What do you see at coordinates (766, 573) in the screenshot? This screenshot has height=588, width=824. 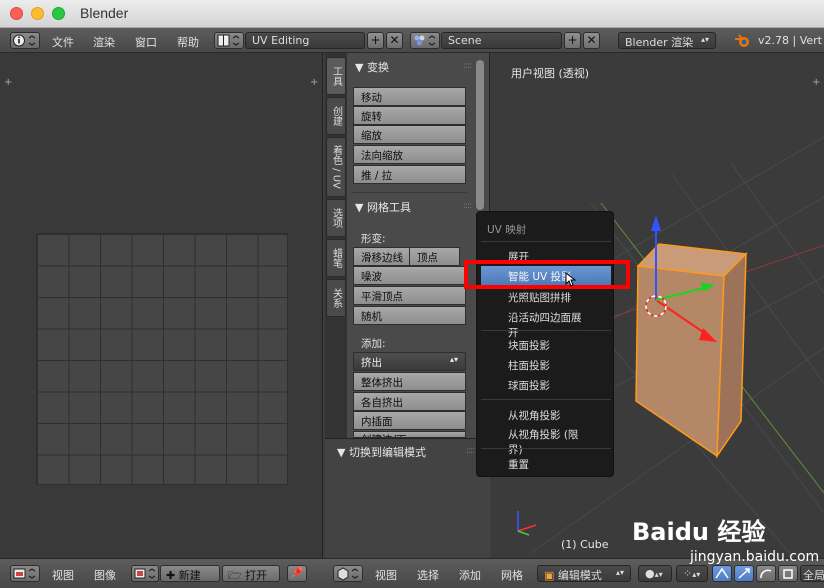 I see `rotate-manipulator-button` at bounding box center [766, 573].